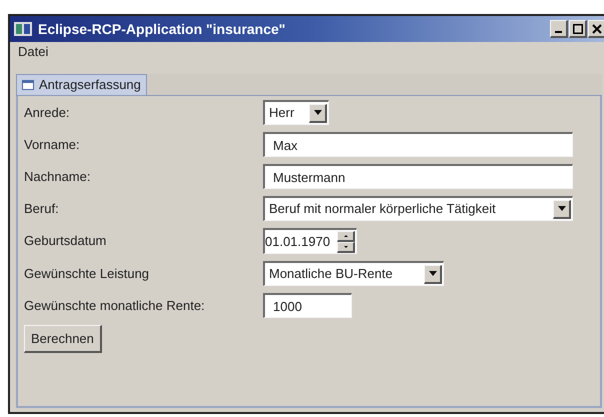 The width and height of the screenshot is (604, 417). What do you see at coordinates (162, 29) in the screenshot?
I see `window-title: Eclipse-RCP-Application "insurance"` at bounding box center [162, 29].